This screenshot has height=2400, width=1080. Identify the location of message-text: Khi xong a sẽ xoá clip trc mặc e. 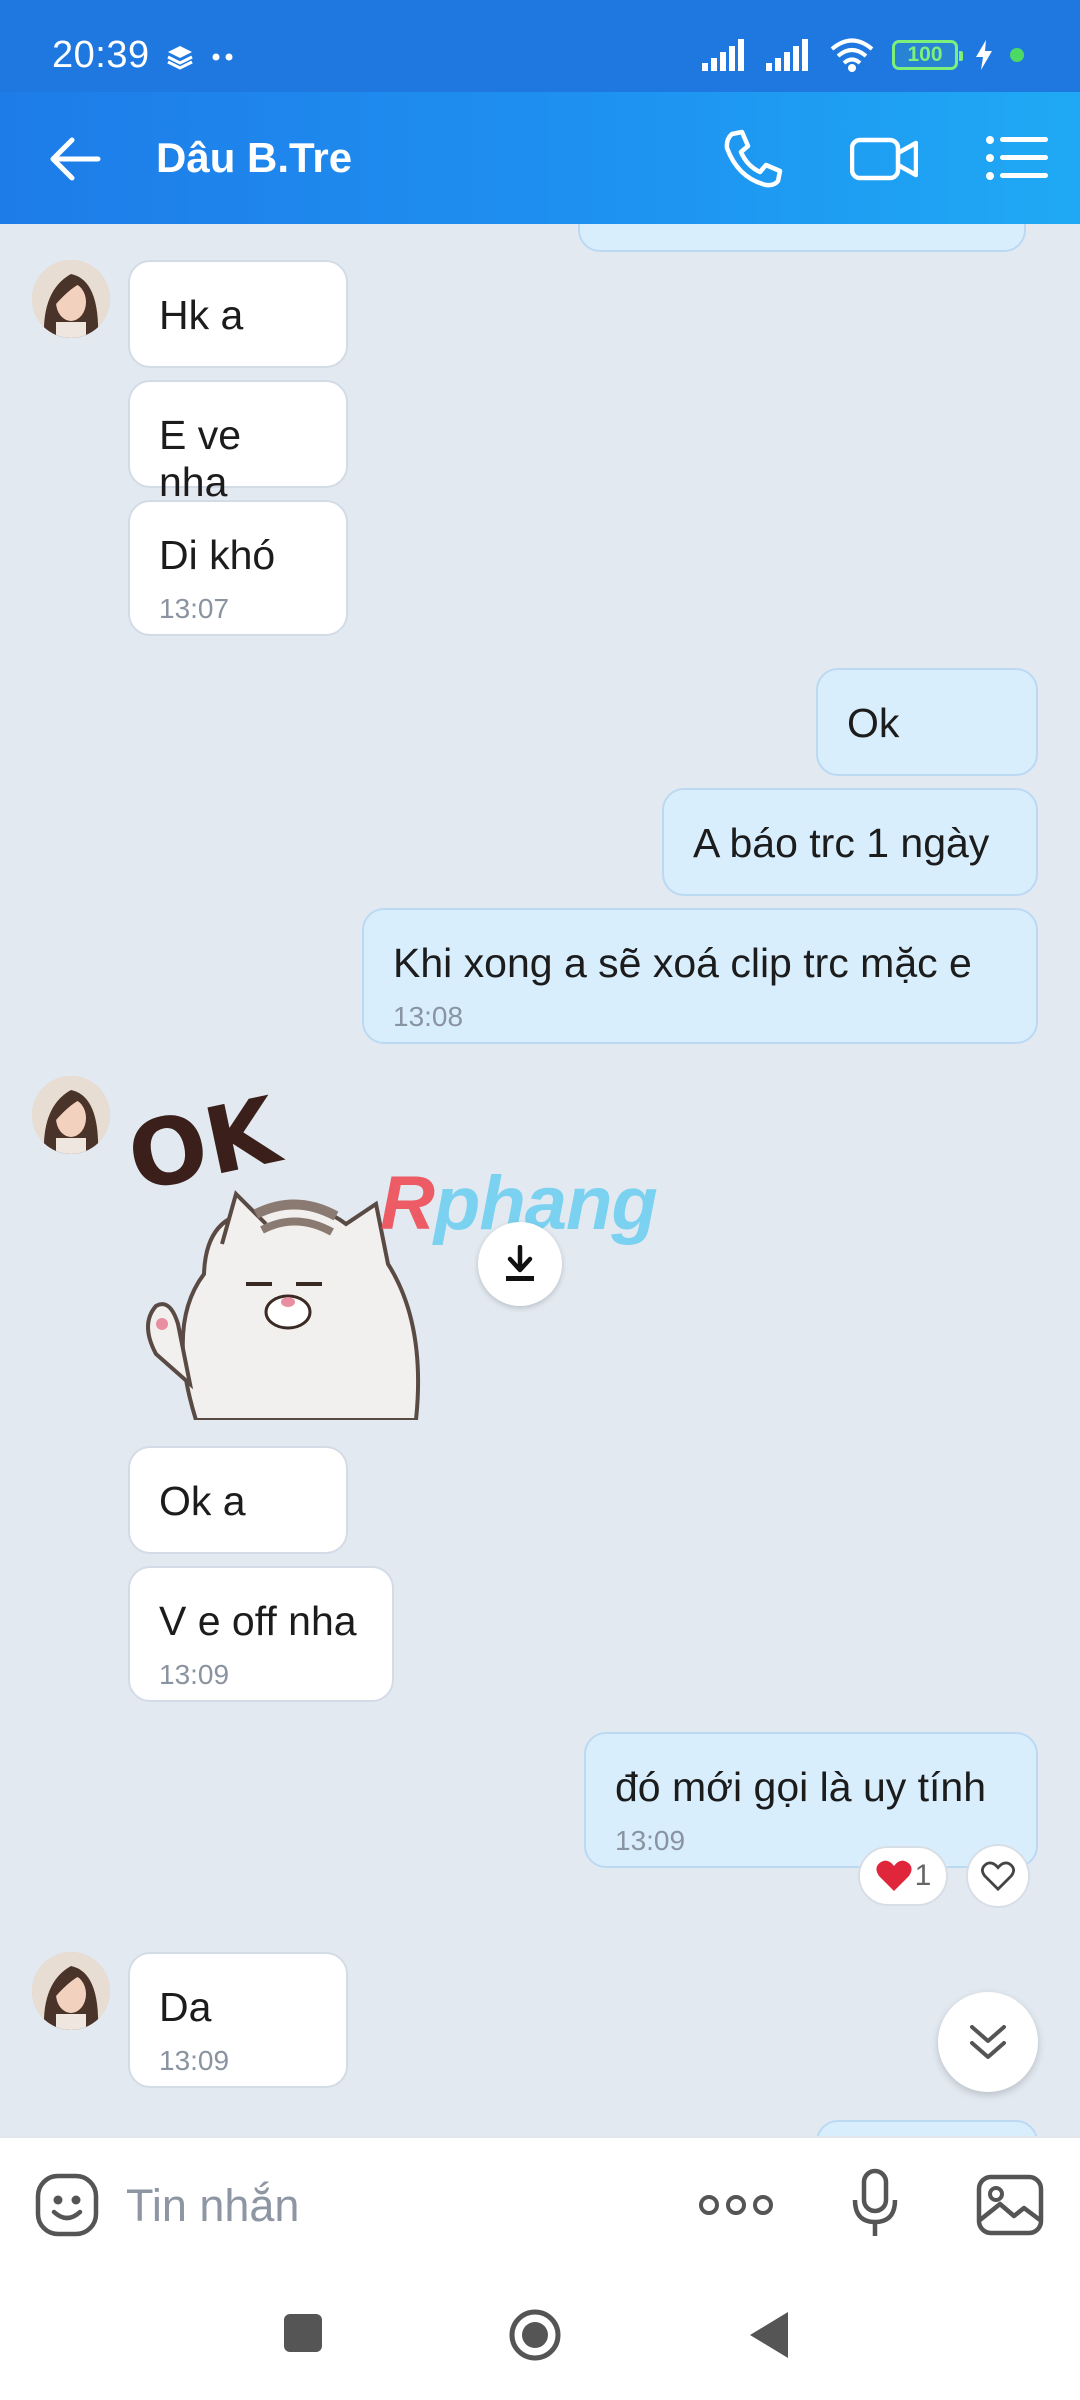
(682, 963).